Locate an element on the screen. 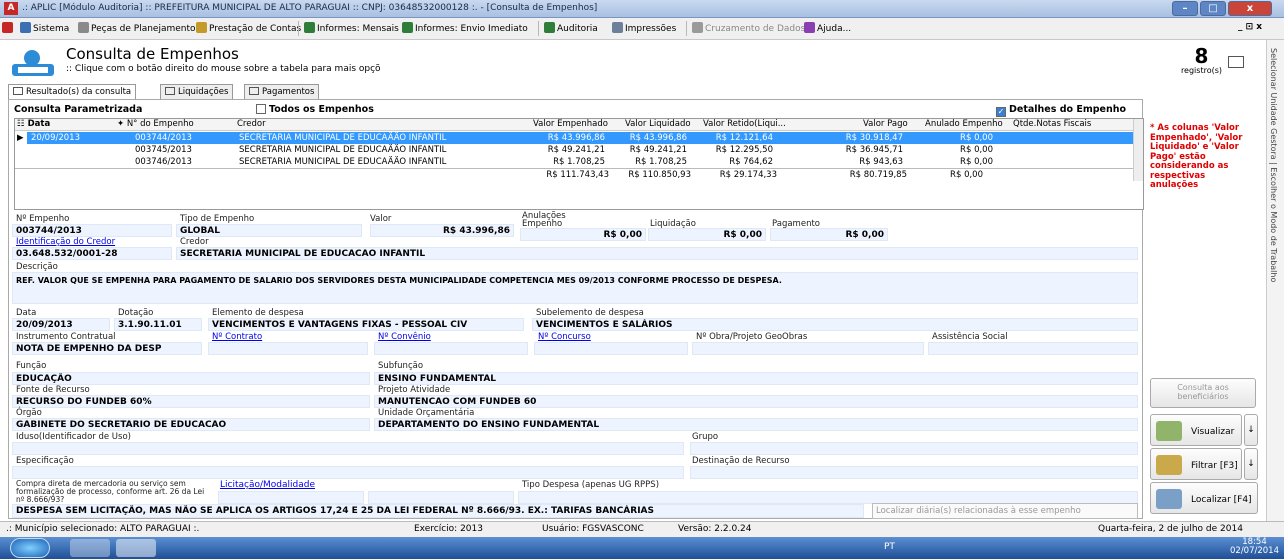 The height and width of the screenshot is (559, 1284). field-especificacao is located at coordinates (348, 472).